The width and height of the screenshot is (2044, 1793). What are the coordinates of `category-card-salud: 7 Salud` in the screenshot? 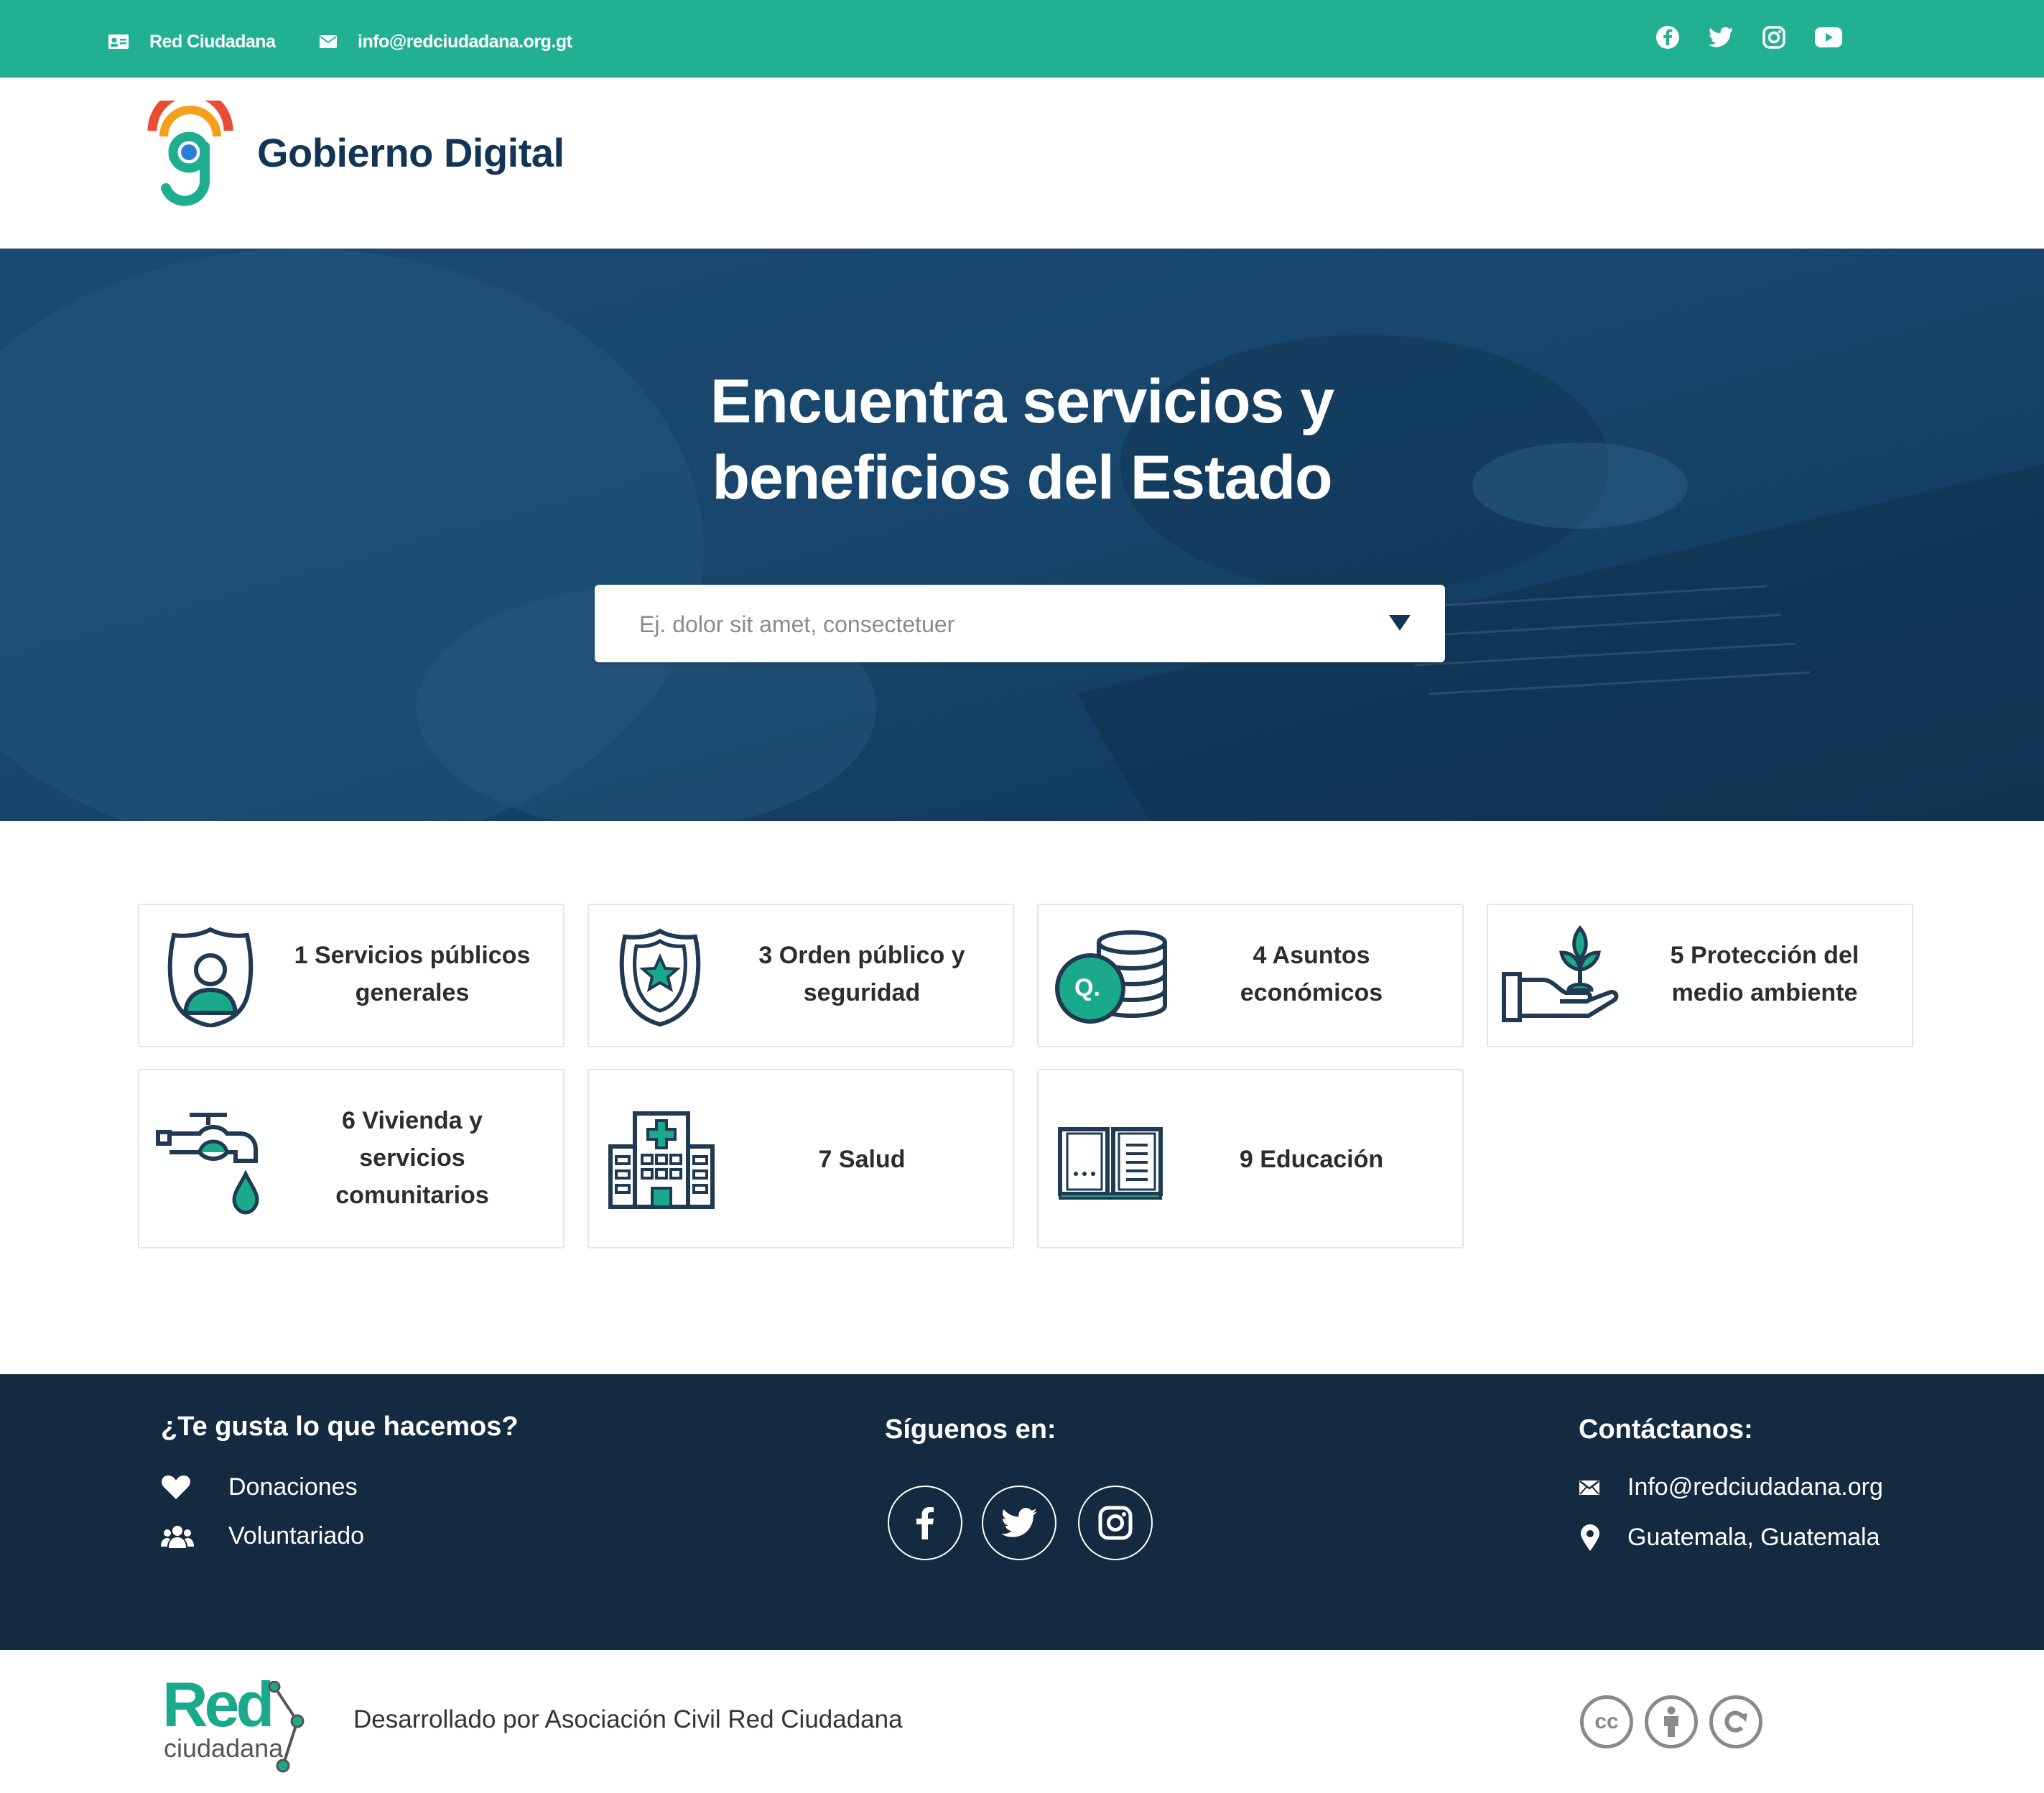 It's located at (800, 1158).